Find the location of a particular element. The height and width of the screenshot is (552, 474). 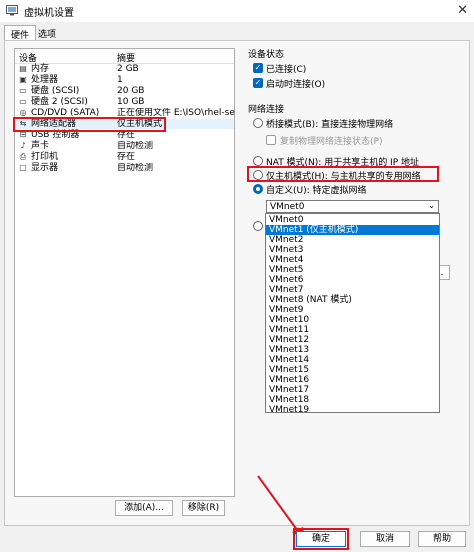

network-adapter-highlight is located at coordinates (89, 124).